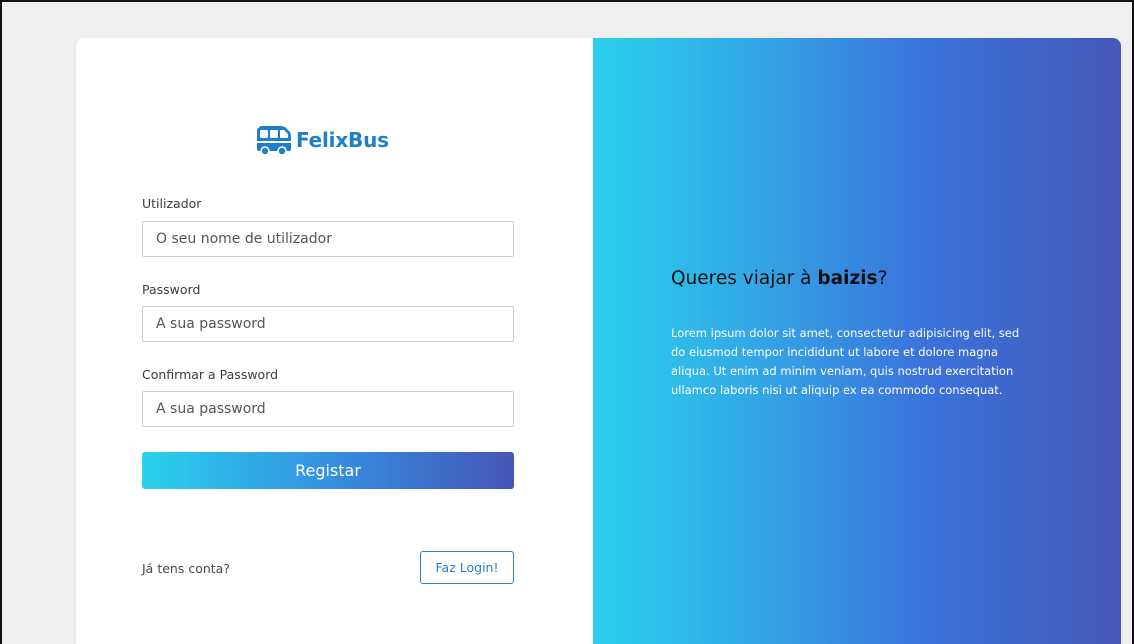 Image resolution: width=1134 pixels, height=644 pixels. I want to click on username-label: Utilizador, so click(172, 203).